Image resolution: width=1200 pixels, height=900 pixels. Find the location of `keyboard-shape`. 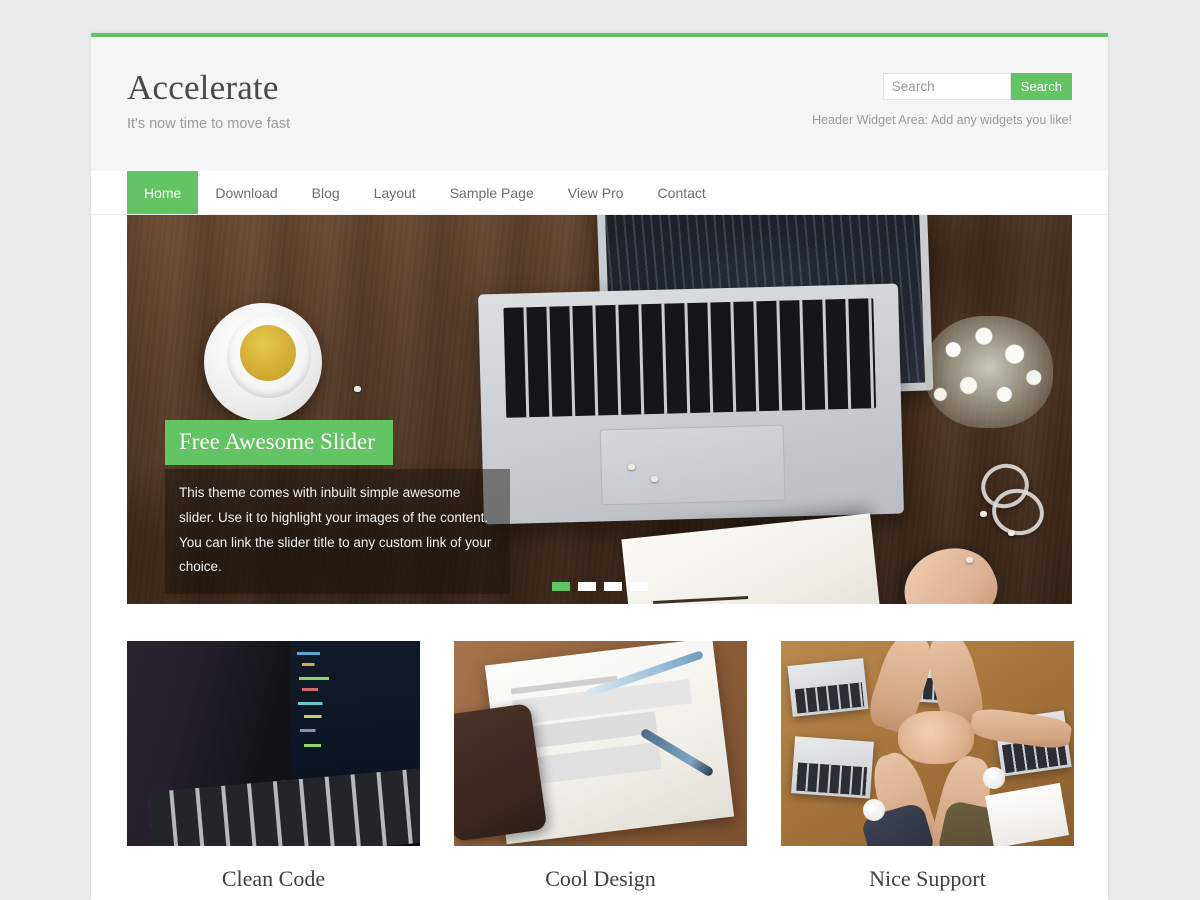

keyboard-shape is located at coordinates (283, 807).